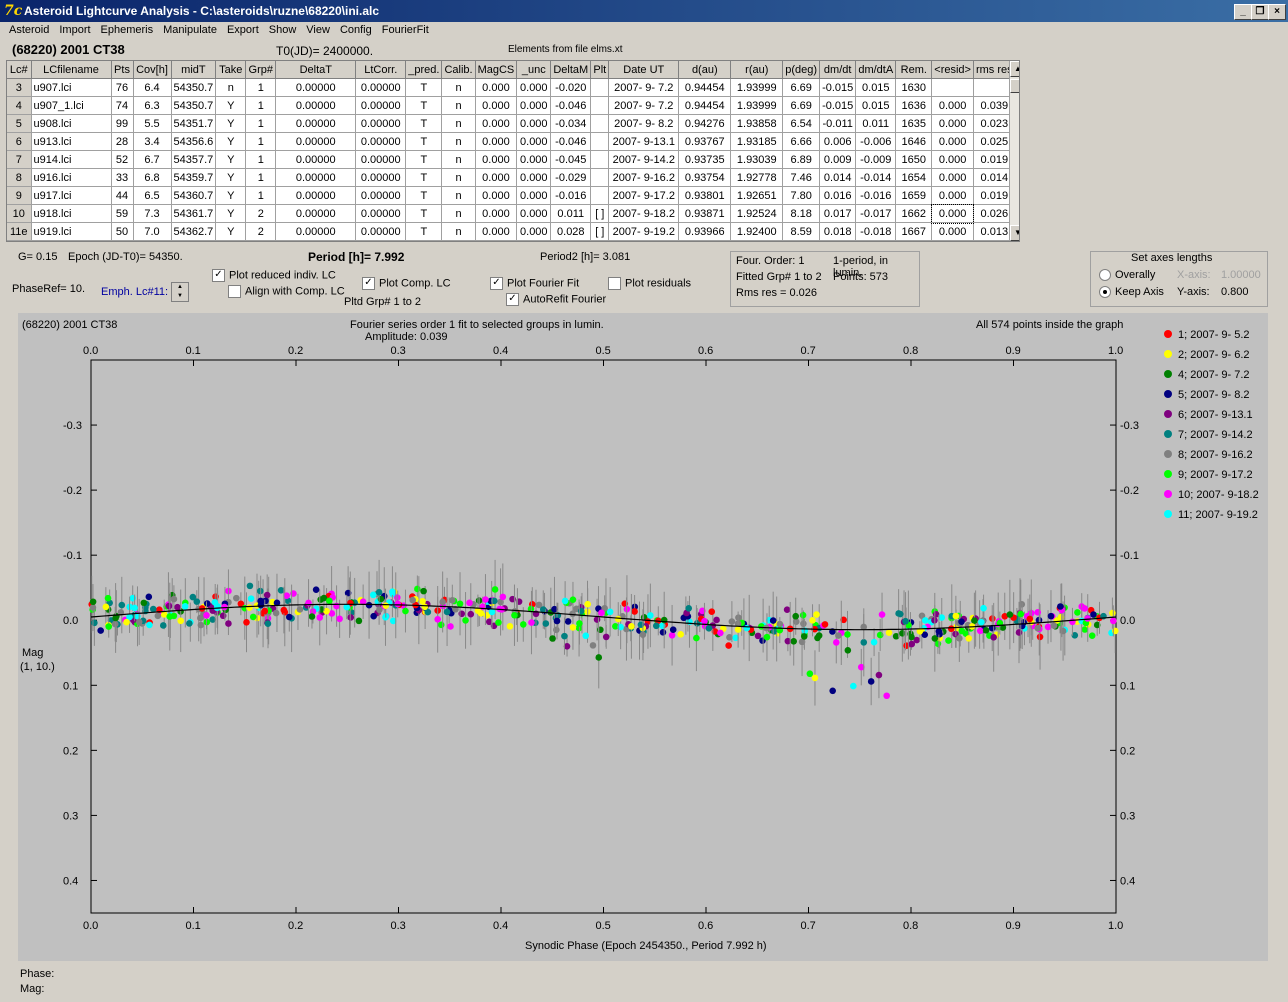 This screenshot has height=1002, width=1288. What do you see at coordinates (194, 141) in the screenshot?
I see `table-cell: 54356.6` at bounding box center [194, 141].